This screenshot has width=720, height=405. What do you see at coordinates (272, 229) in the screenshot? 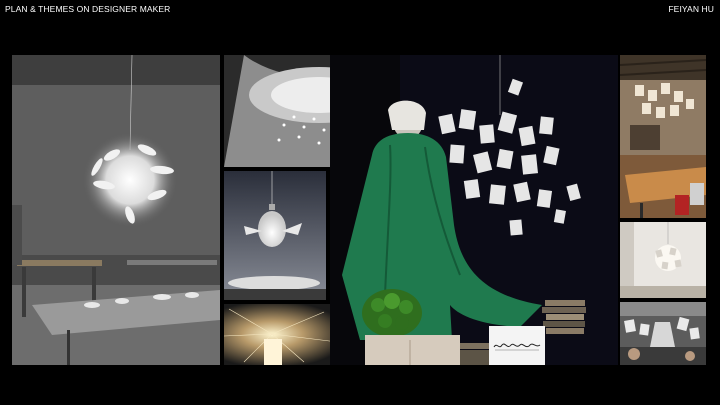
I see `lightbulb-icon` at bounding box center [272, 229].